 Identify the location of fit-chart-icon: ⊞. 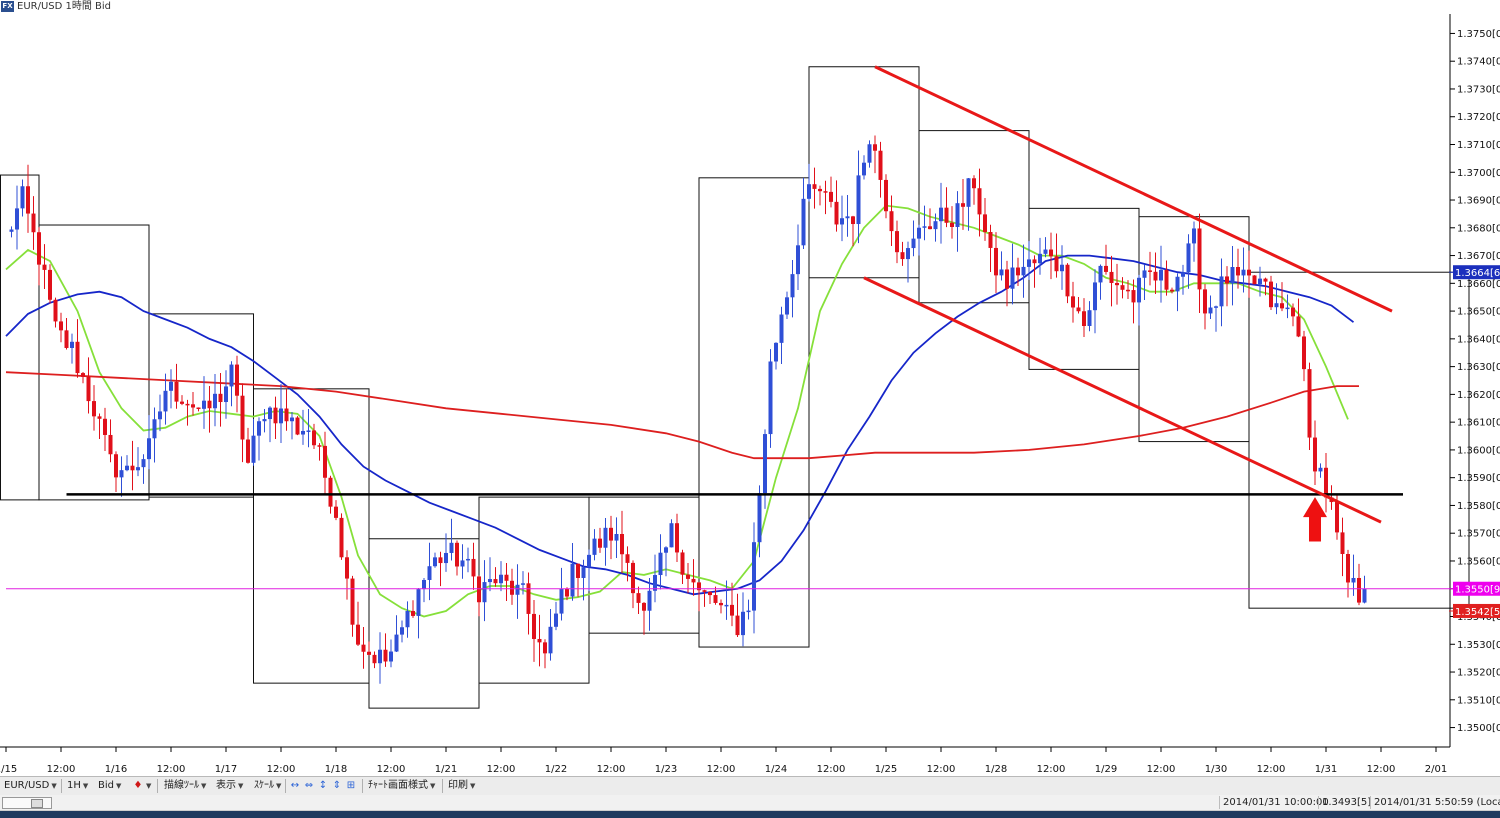
(351, 786).